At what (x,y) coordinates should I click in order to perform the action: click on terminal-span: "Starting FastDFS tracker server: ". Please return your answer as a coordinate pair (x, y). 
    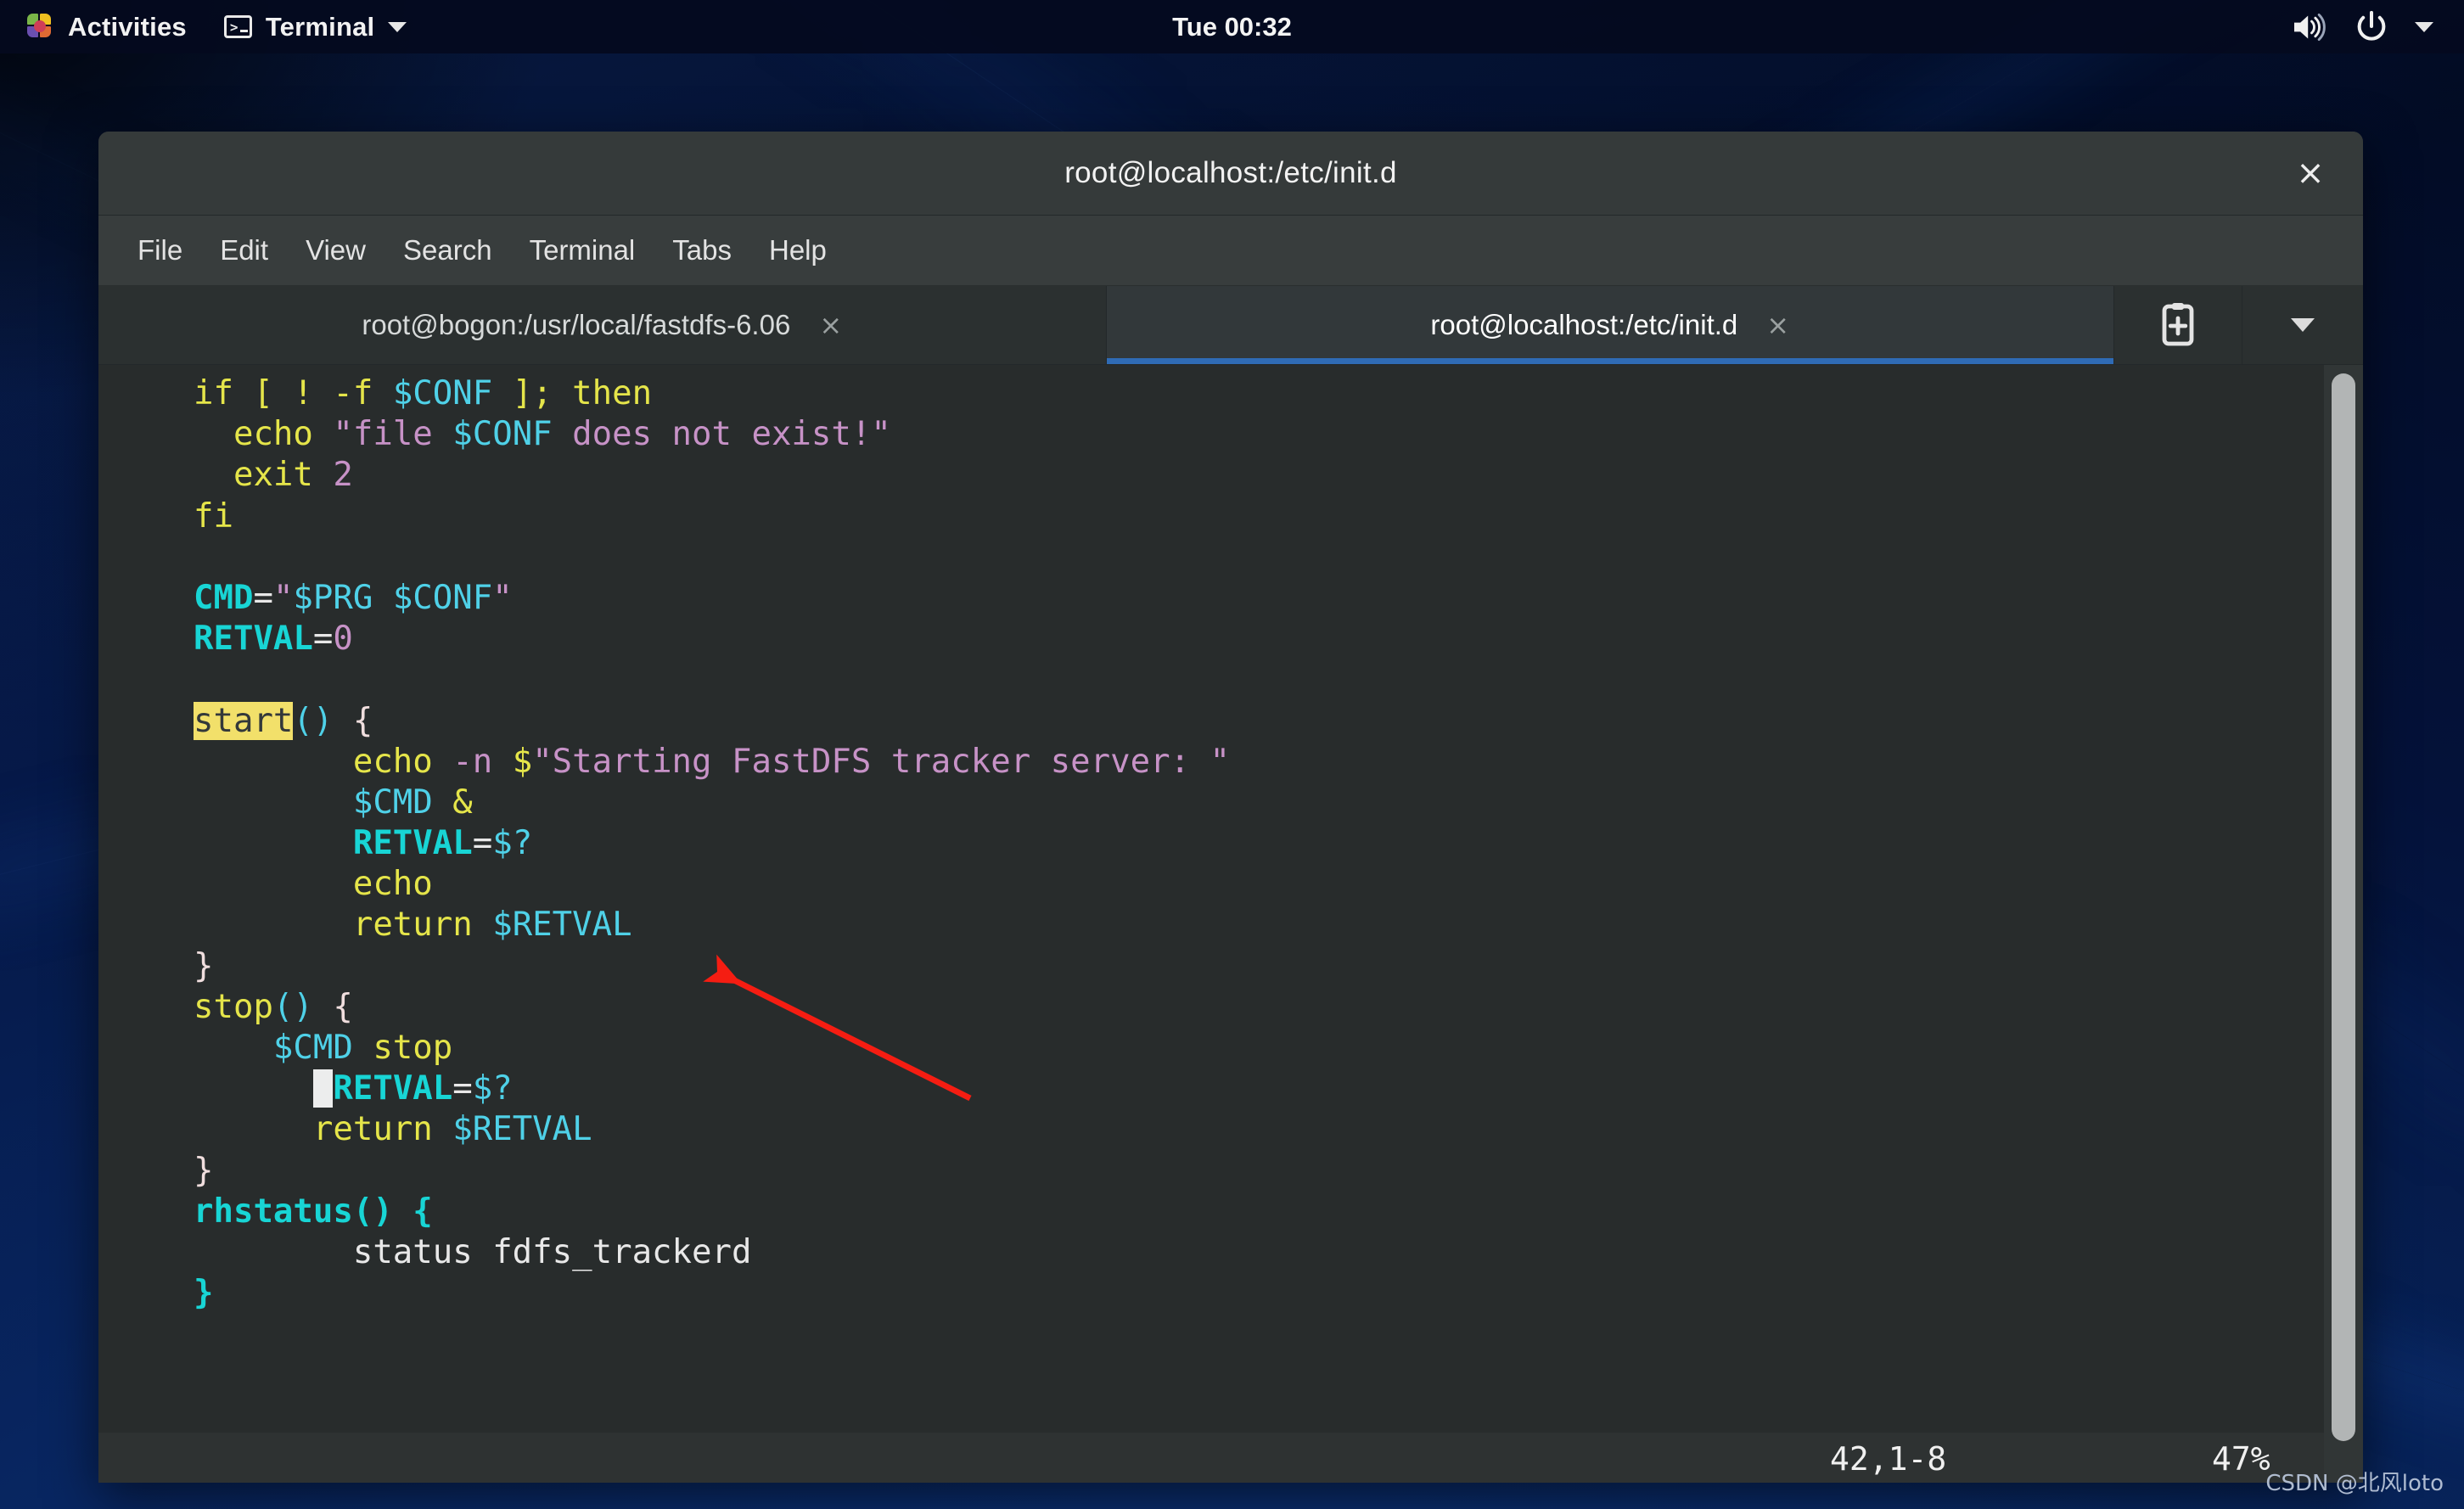
    Looking at the image, I should click on (881, 761).